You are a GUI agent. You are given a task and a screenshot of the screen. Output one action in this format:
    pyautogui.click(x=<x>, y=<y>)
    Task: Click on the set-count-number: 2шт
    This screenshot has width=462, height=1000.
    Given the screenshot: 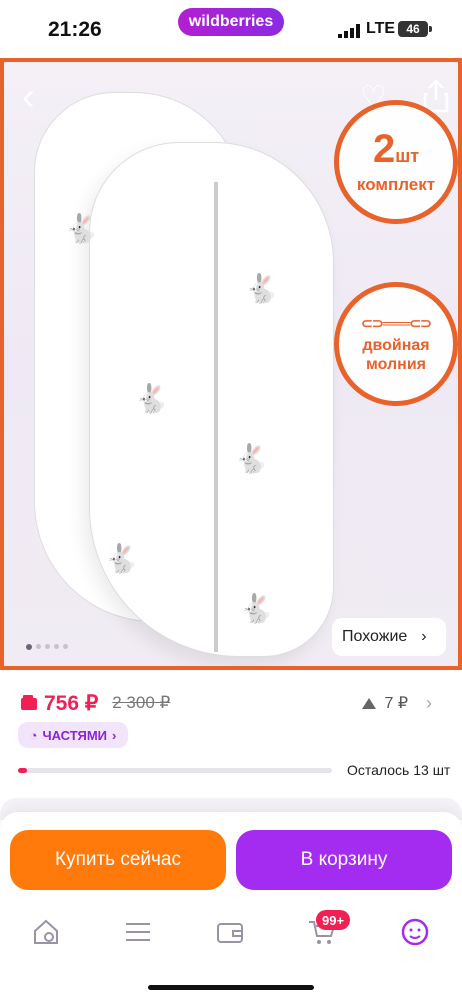 What is the action you would take?
    pyautogui.click(x=396, y=148)
    